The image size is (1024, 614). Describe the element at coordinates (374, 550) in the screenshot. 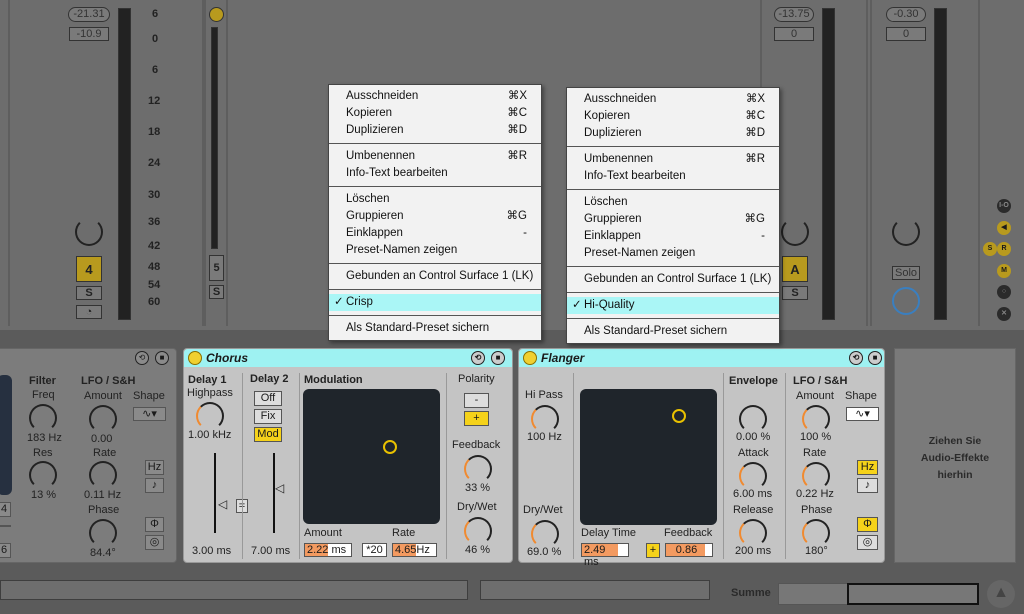

I see `rate-multiplier-button: *20` at that location.